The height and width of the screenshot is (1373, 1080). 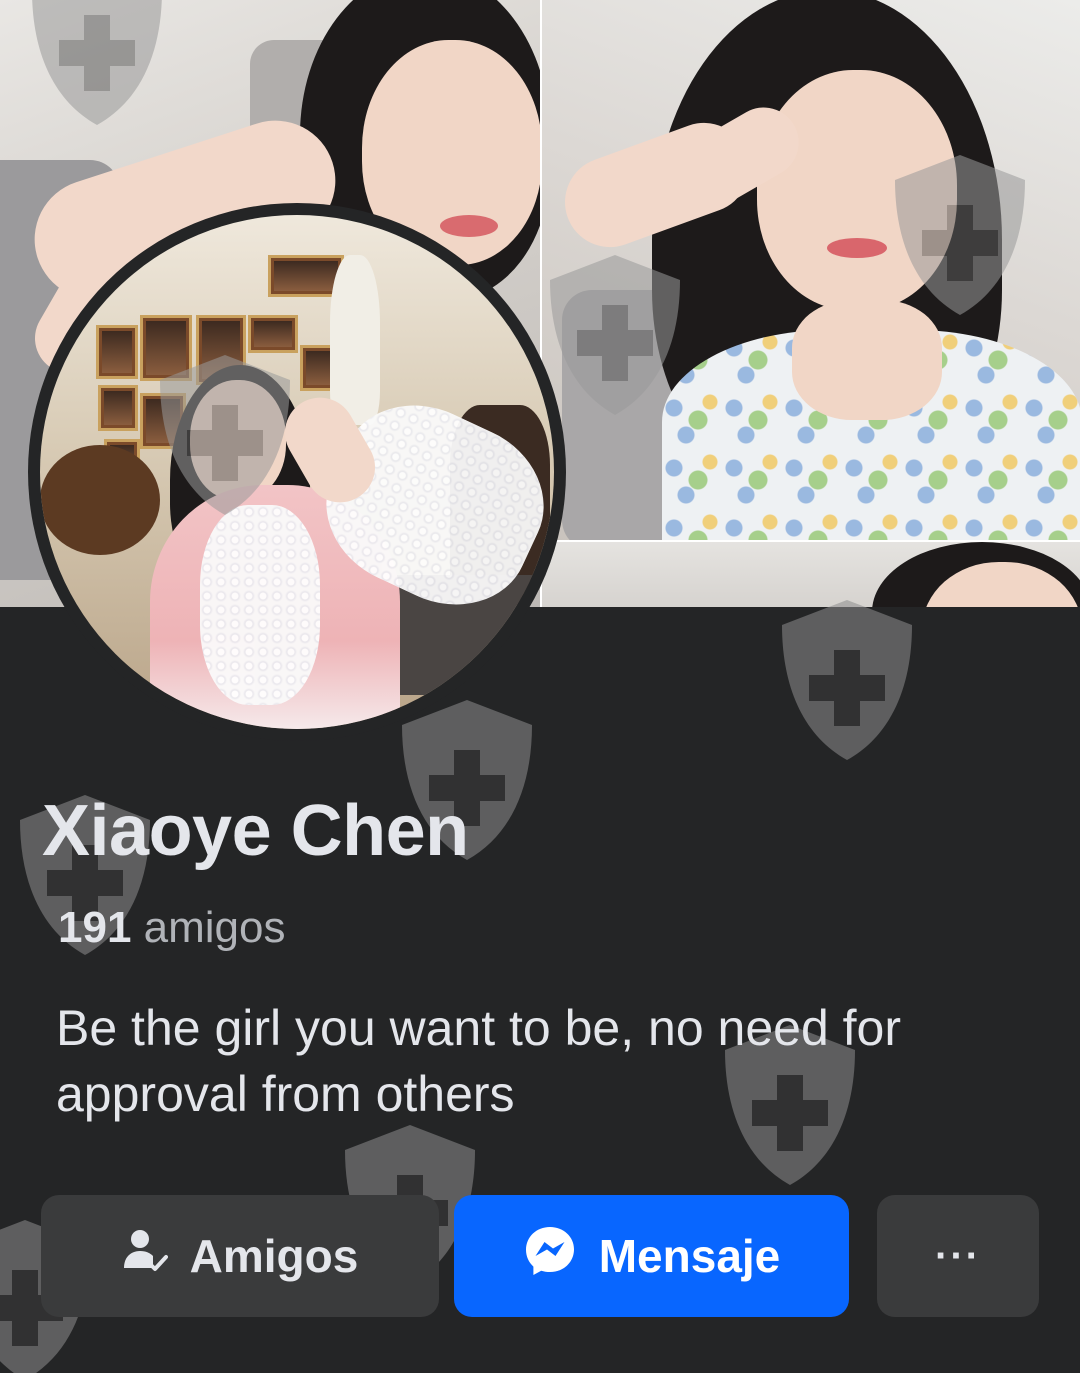 I want to click on friends-button-label: Amigos, so click(x=274, y=1256).